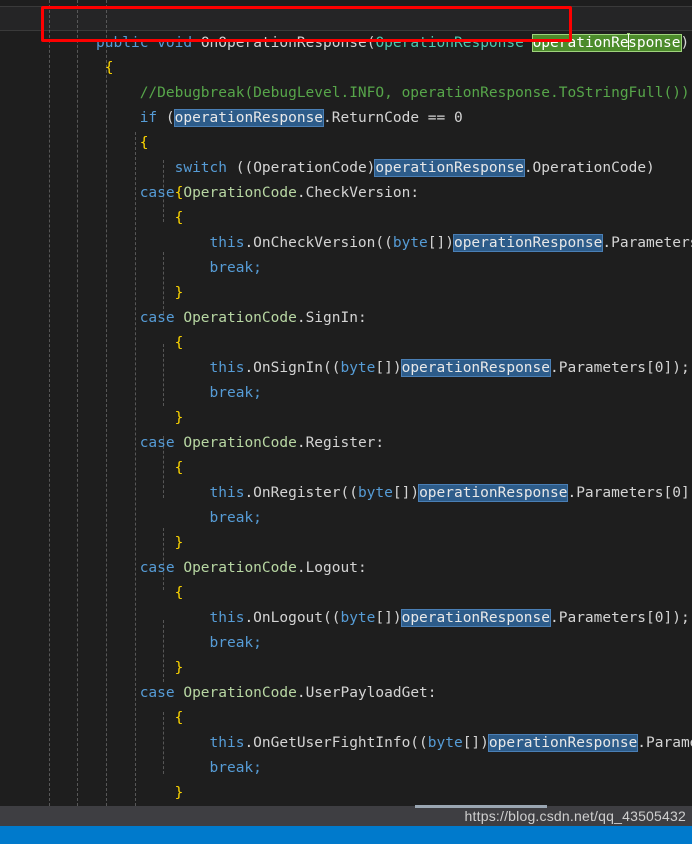 The height and width of the screenshot is (844, 692). What do you see at coordinates (575, 816) in the screenshot?
I see `watermark-url: https://blog.csdn.net/qq_43505432` at bounding box center [575, 816].